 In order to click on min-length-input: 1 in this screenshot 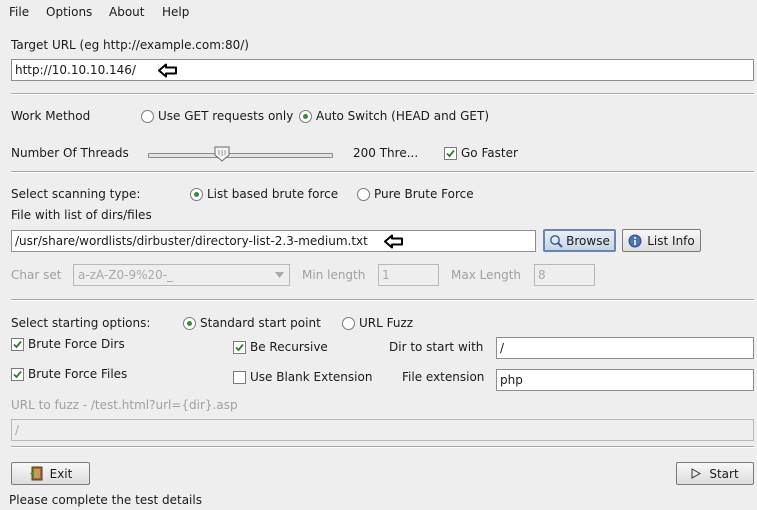, I will do `click(408, 275)`.